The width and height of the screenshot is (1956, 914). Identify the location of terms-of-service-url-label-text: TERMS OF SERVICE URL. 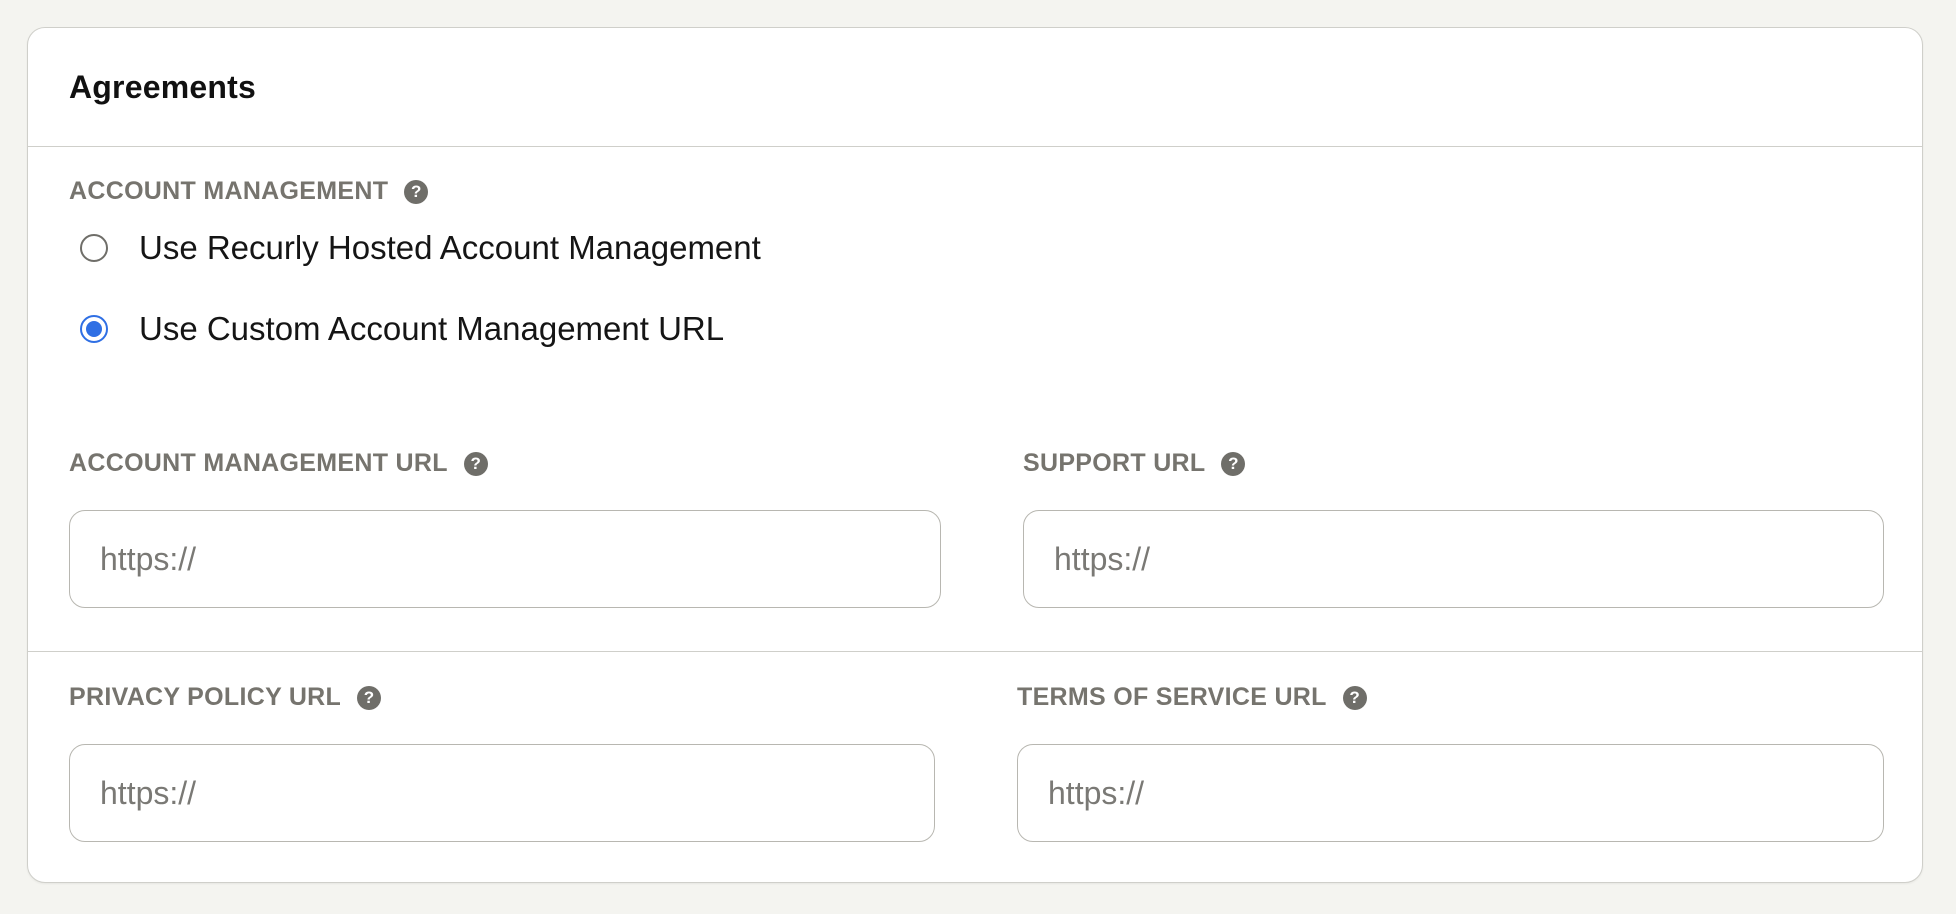
(1172, 697).